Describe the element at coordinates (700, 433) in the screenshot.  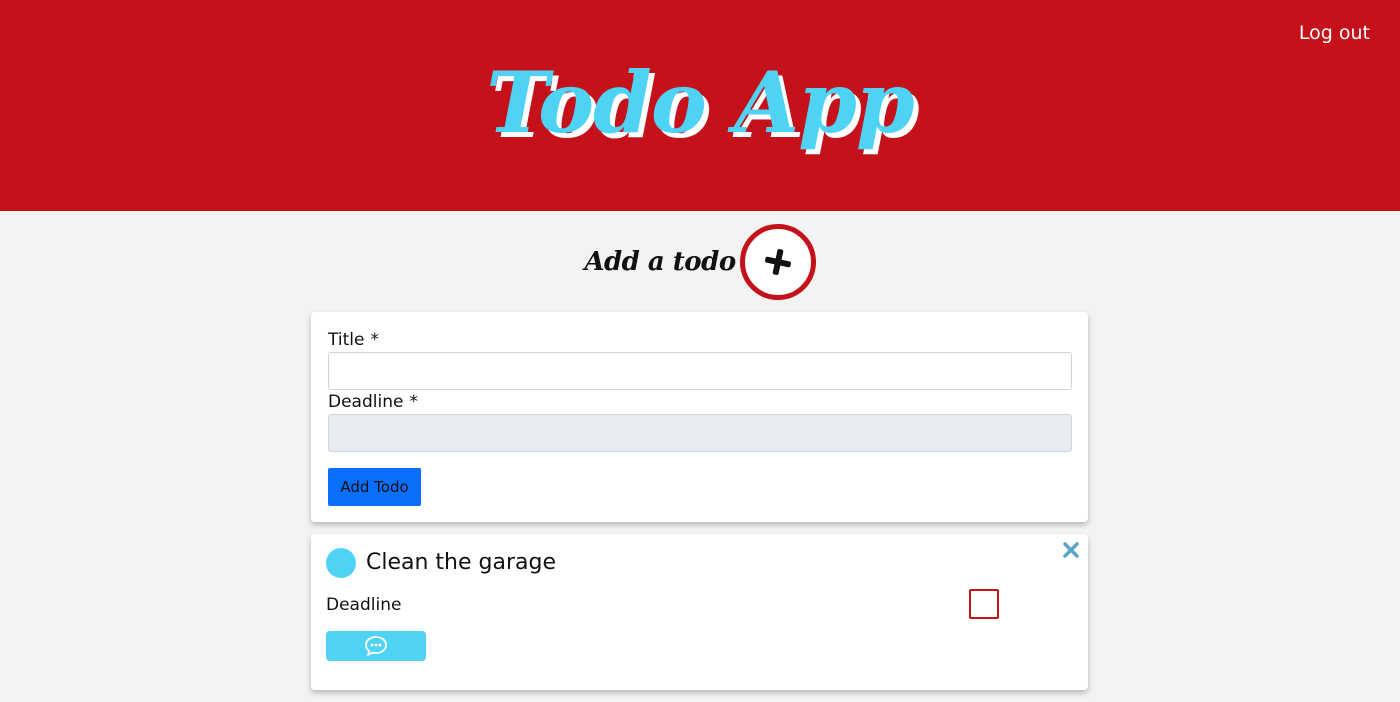
I see `deadline-input` at that location.